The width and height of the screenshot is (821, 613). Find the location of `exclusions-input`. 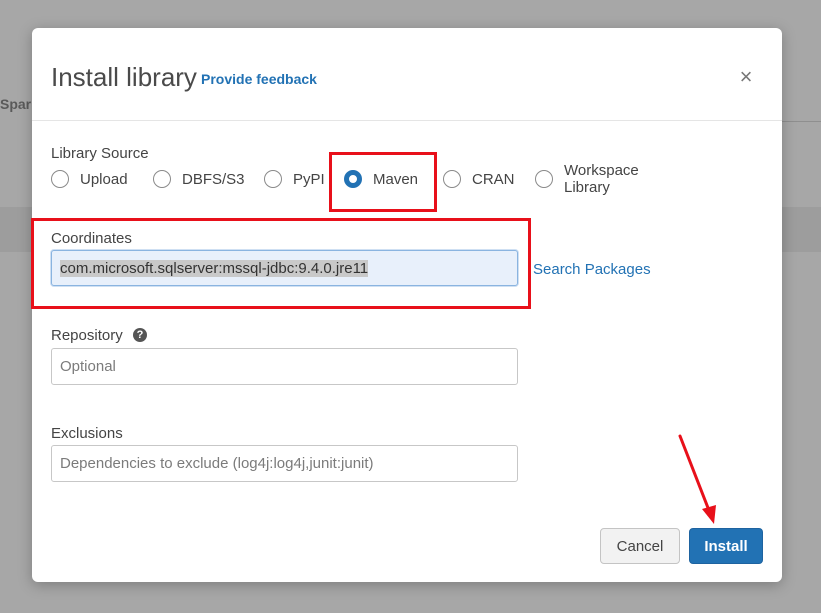

exclusions-input is located at coordinates (284, 463).